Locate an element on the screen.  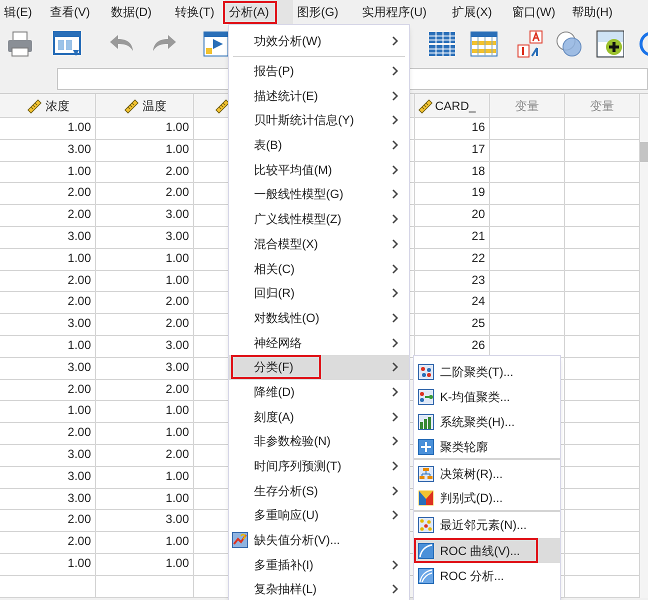
table-cell: 17 is located at coordinates (452, 151).